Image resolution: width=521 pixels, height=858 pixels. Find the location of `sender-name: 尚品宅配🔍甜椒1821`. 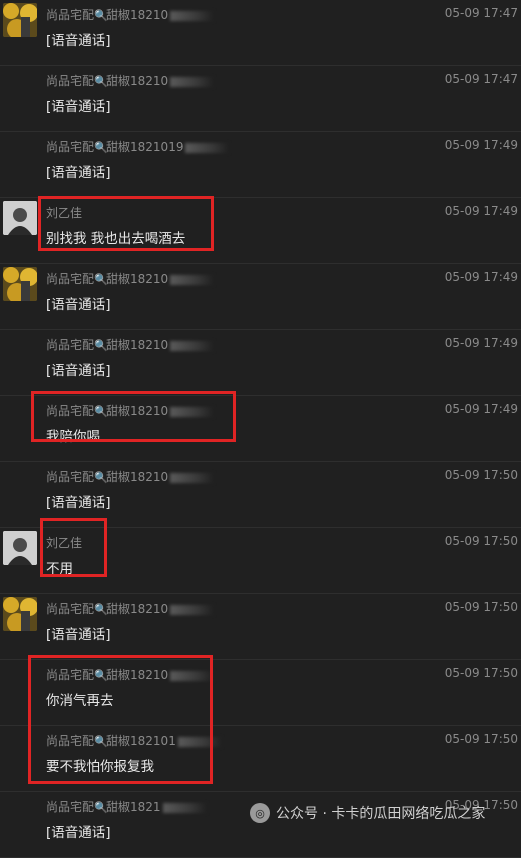

sender-name: 尚品宅配🔍甜椒1821 is located at coordinates (126, 806).